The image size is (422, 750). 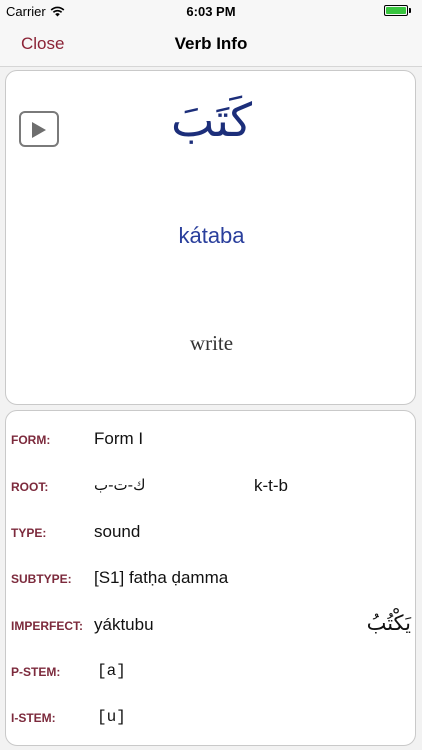 I want to click on status-bar: Carrier 6:03 PM, so click(x=211, y=11).